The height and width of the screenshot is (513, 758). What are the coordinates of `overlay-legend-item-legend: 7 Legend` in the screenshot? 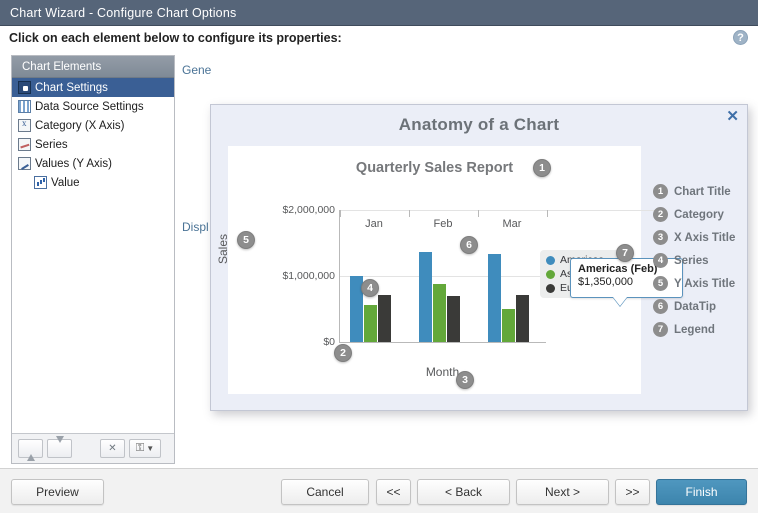 It's located at (699, 329).